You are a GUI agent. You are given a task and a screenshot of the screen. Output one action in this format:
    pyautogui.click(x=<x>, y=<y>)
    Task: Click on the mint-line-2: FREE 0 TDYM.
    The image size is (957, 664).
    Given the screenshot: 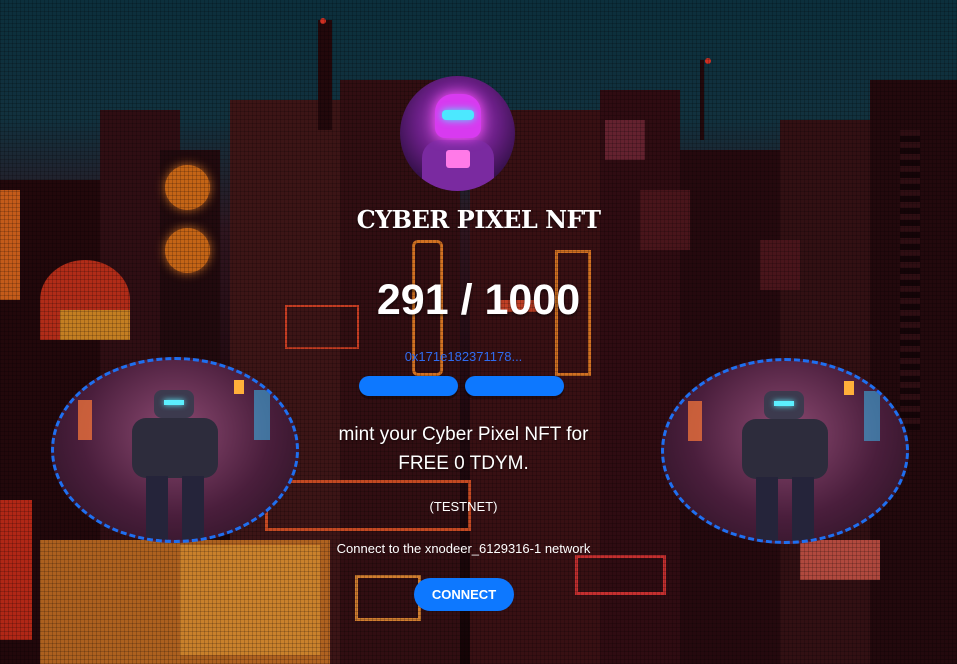 What is the action you would take?
    pyautogui.click(x=463, y=463)
    